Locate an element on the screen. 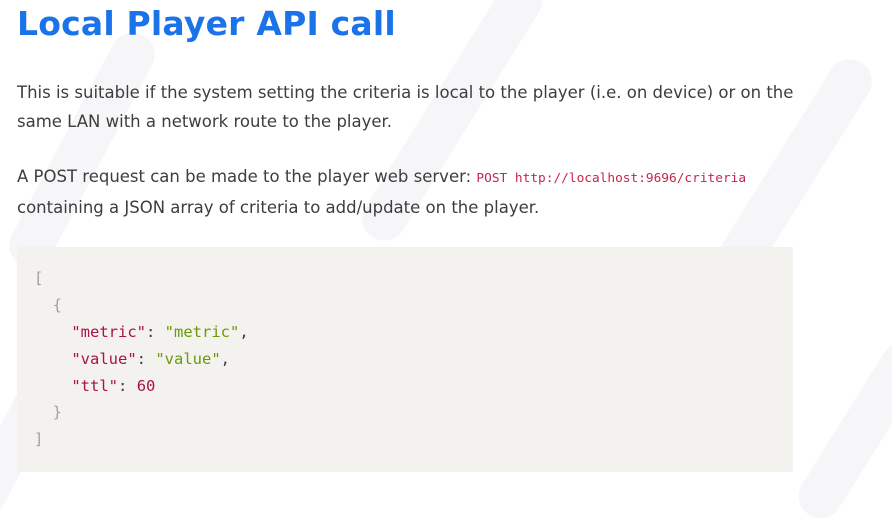  code-line: "ttl": 60 is located at coordinates (94, 386).